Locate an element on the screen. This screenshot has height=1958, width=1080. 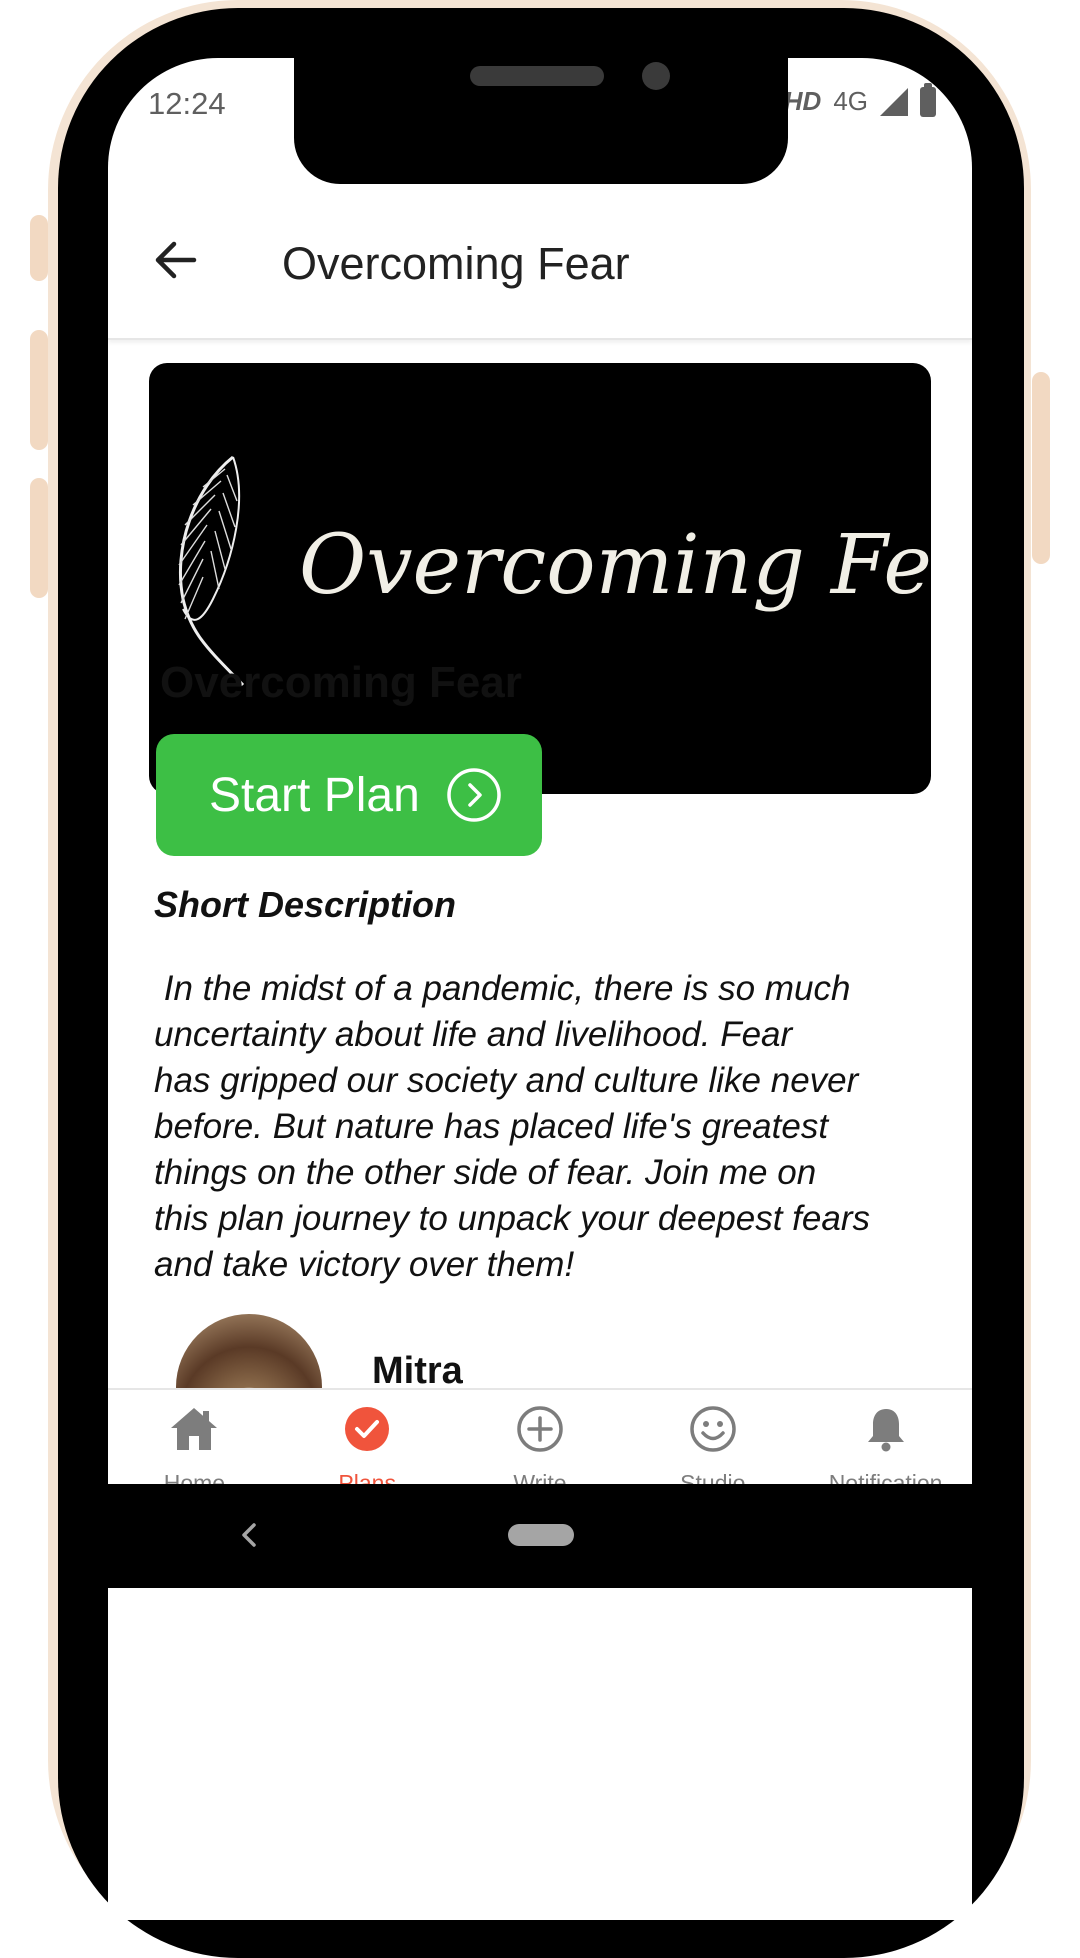
status-time: 12:24 is located at coordinates (187, 103).